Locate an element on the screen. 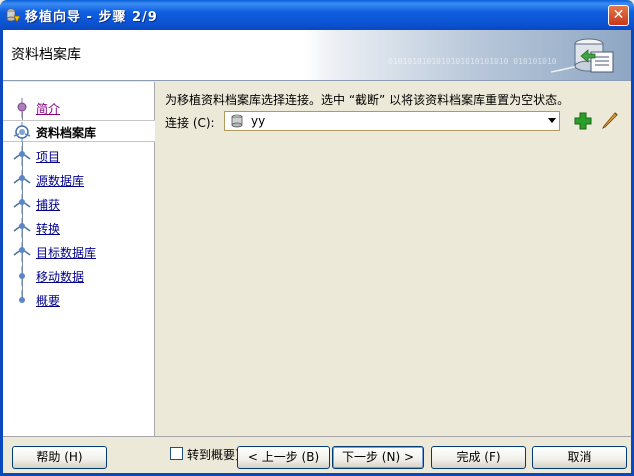 This screenshot has height=476, width=634. nav-step-label: 项目 is located at coordinates (48, 156).